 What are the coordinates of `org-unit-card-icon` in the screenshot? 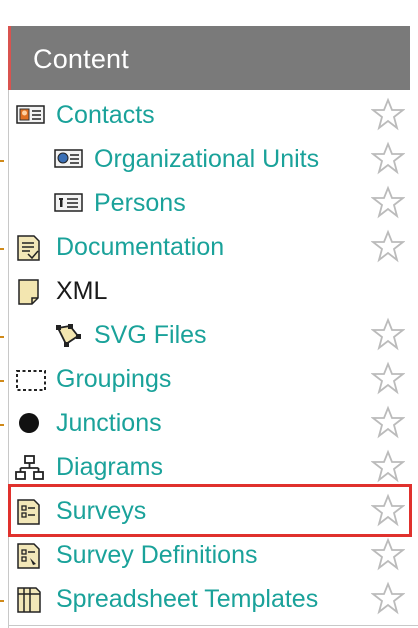 It's located at (69, 159).